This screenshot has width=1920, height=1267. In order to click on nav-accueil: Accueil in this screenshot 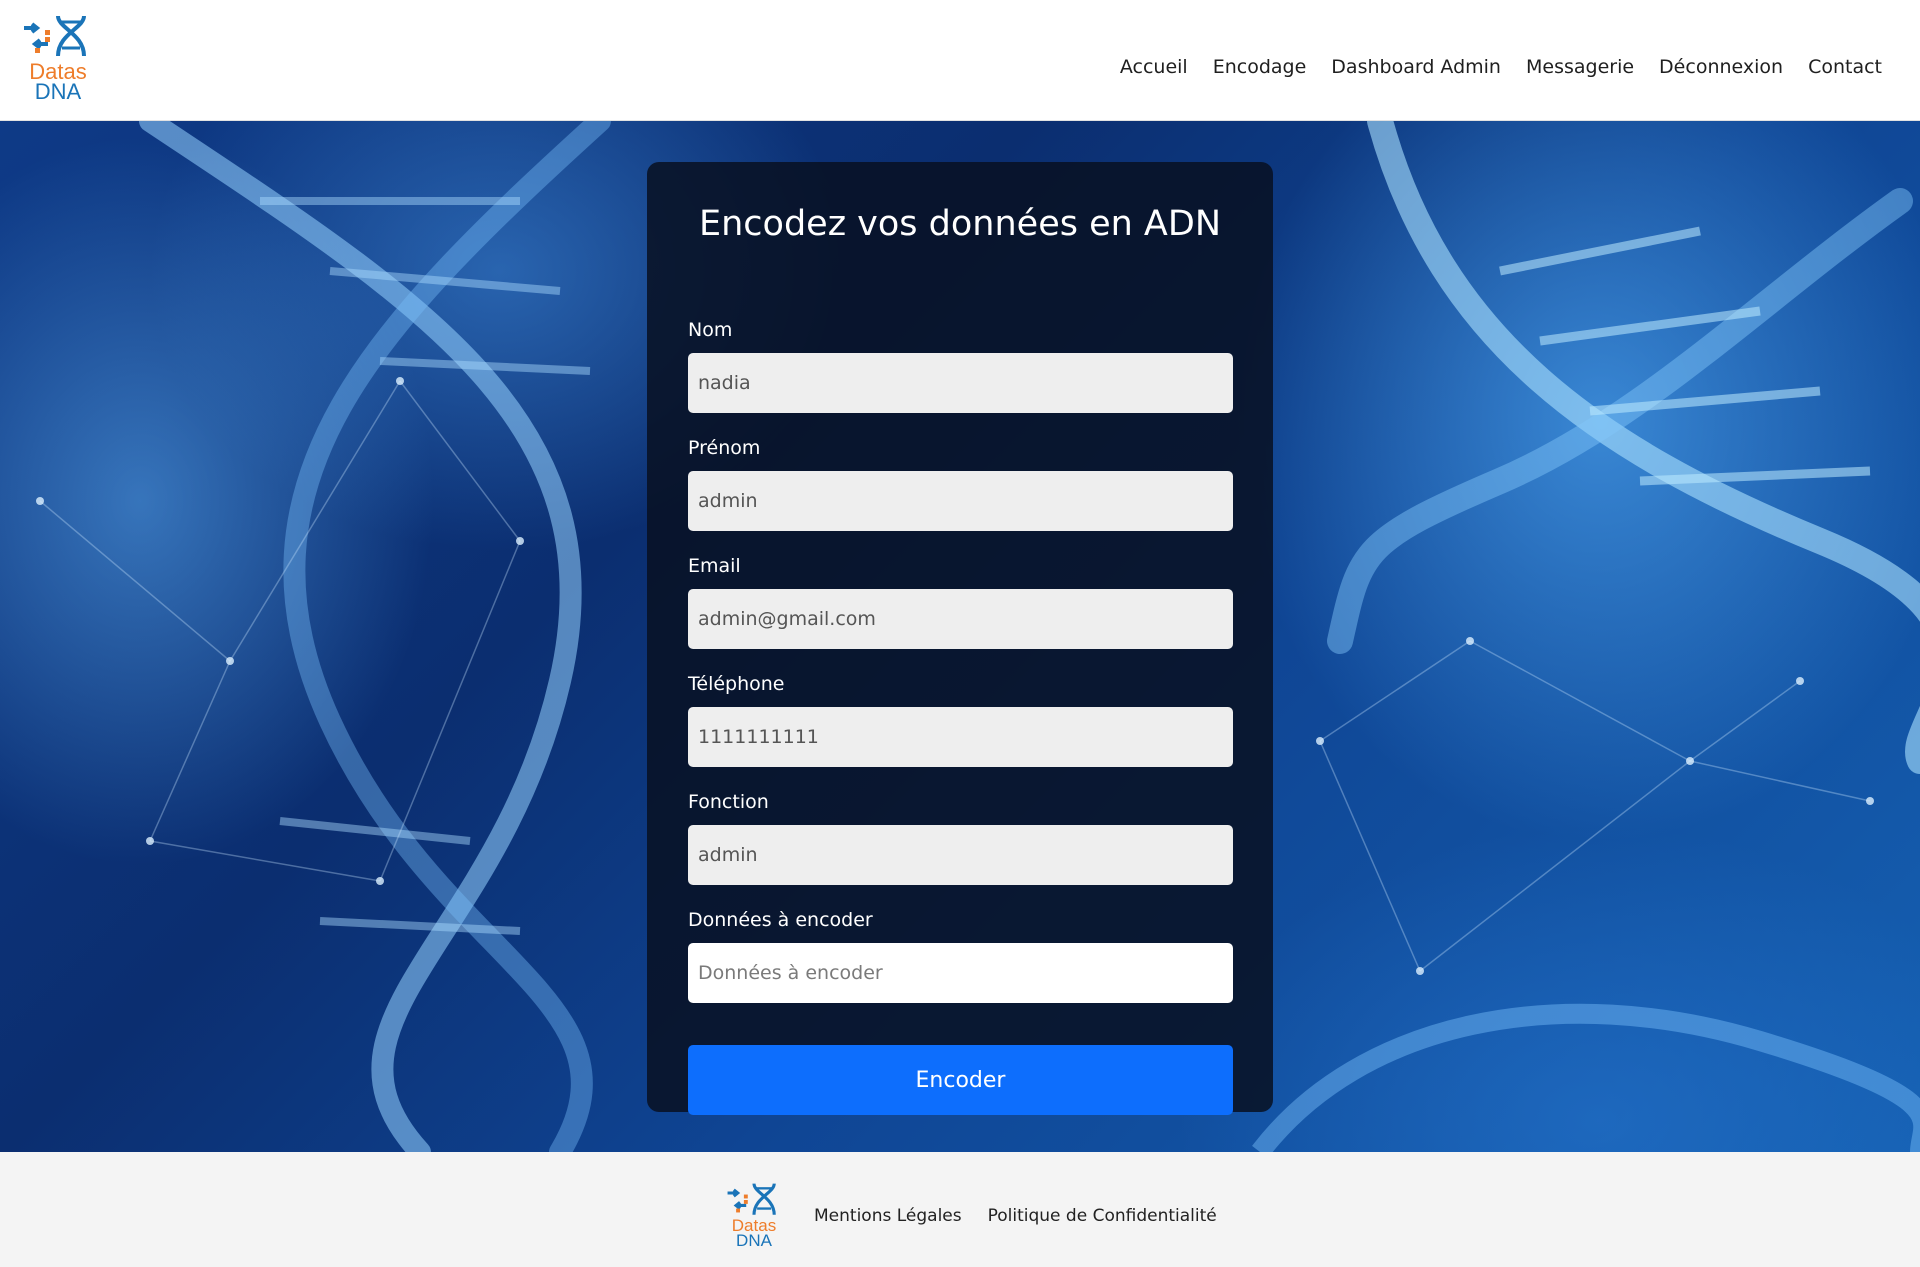, I will do `click(1154, 67)`.